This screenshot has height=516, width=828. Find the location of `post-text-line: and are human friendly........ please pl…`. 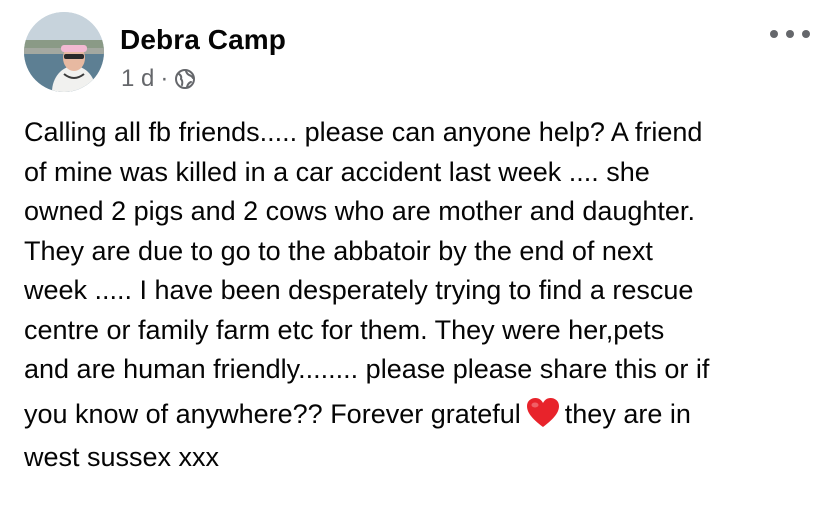

post-text-line: and are human friendly........ please pl… is located at coordinates (367, 369).